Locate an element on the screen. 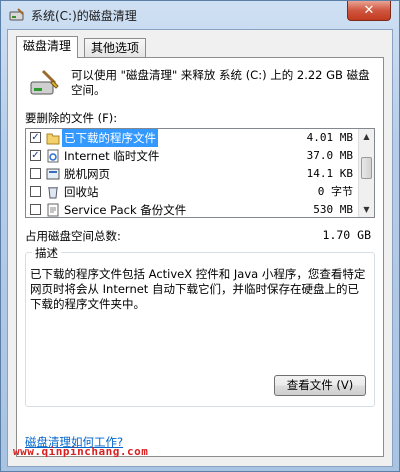 The width and height of the screenshot is (400, 472). disk-cleanup-icon is located at coordinates (16, 14).